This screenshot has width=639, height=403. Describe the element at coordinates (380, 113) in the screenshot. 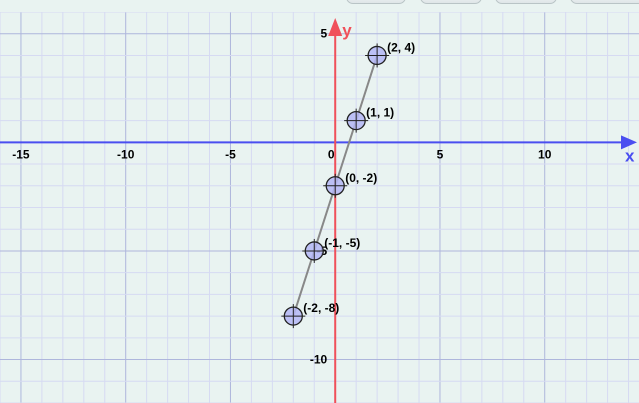

I see `point-label: (1, 1)` at that location.